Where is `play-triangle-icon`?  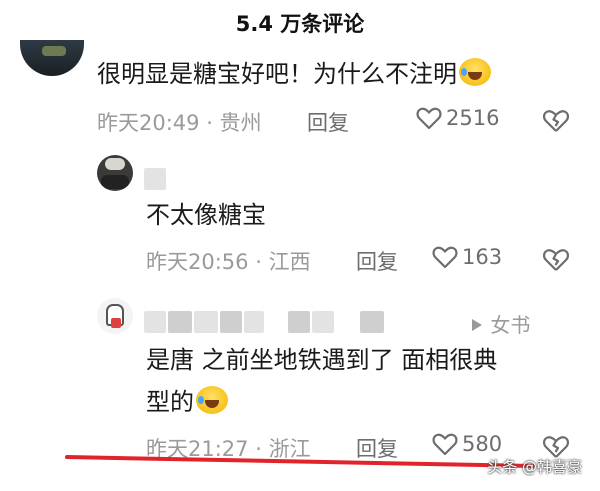 play-triangle-icon is located at coordinates (477, 325).